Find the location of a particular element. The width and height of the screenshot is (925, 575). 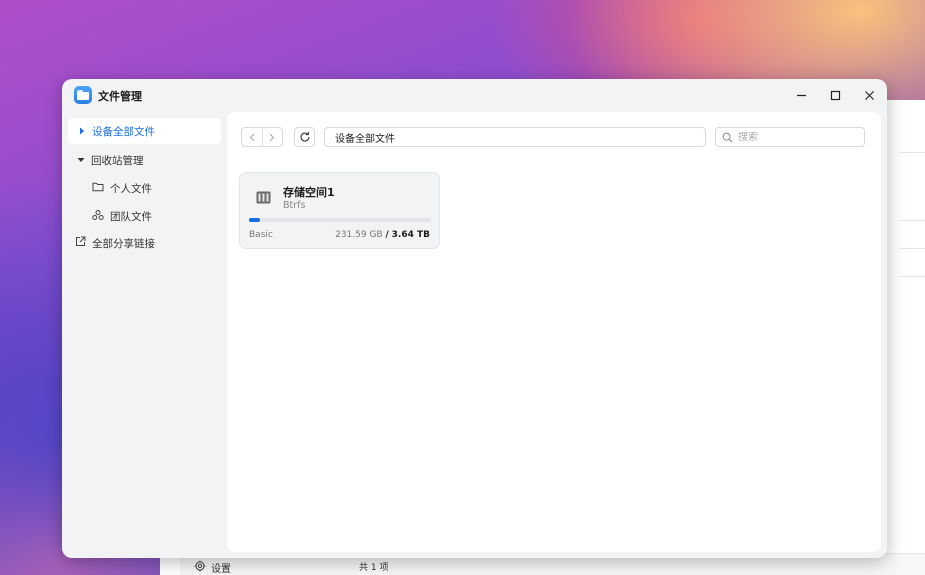

back-button is located at coordinates (252, 137).